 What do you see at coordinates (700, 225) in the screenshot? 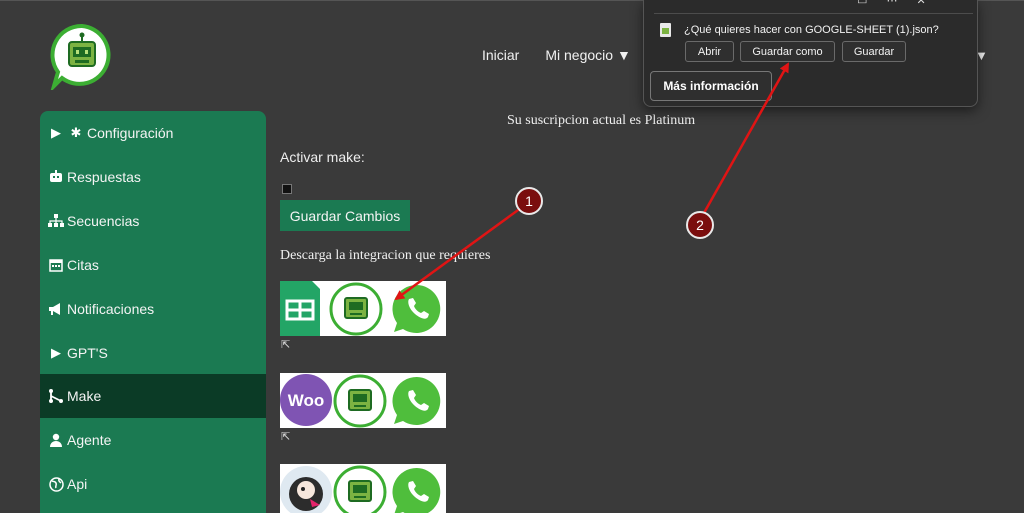
I see `annotation-badge-2: 2` at bounding box center [700, 225].